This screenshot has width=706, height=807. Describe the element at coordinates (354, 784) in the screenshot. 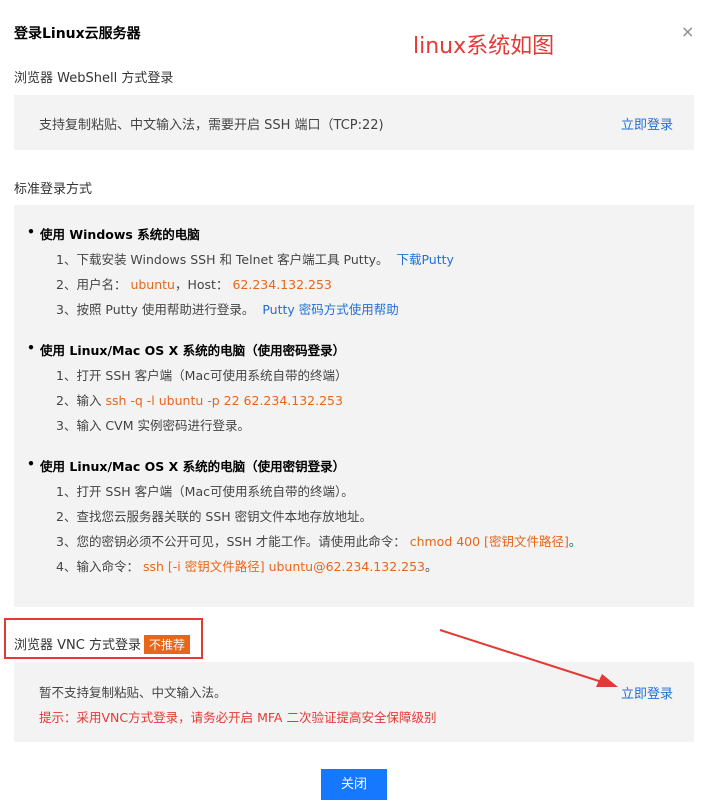

I see `close-button: 关闭` at that location.